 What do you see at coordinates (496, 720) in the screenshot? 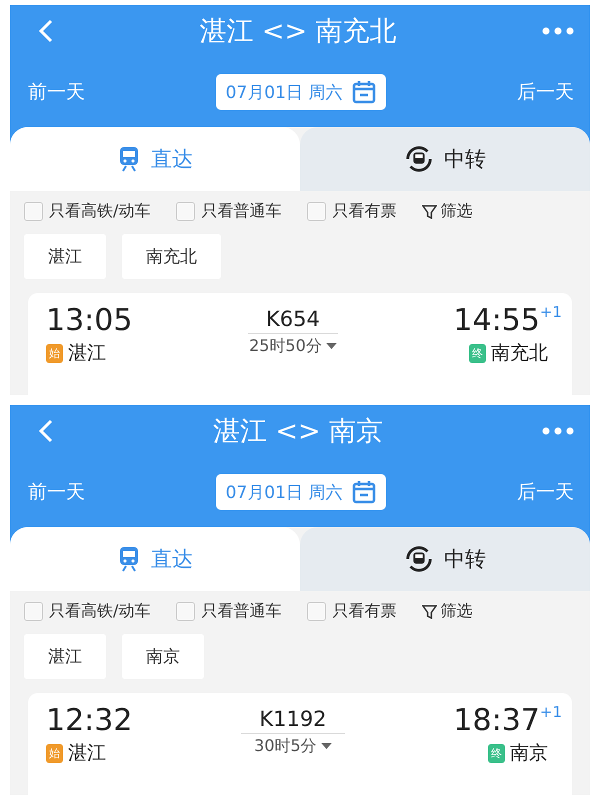
I see `arrival-time: 18:37` at bounding box center [496, 720].